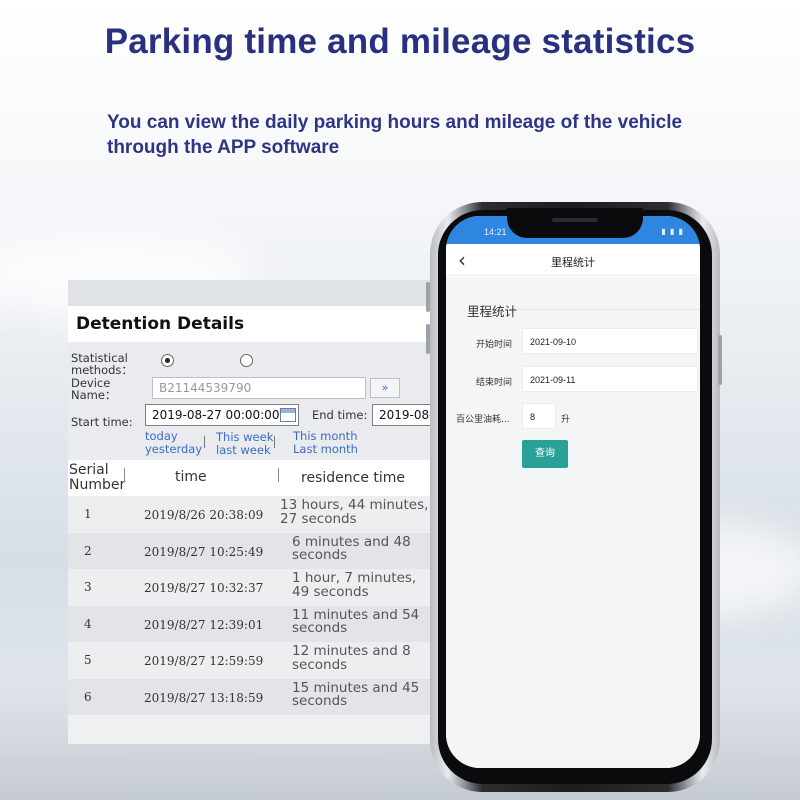  What do you see at coordinates (102, 364) in the screenshot?
I see `statistical-methods-label: Statistical methods：` at bounding box center [102, 364].